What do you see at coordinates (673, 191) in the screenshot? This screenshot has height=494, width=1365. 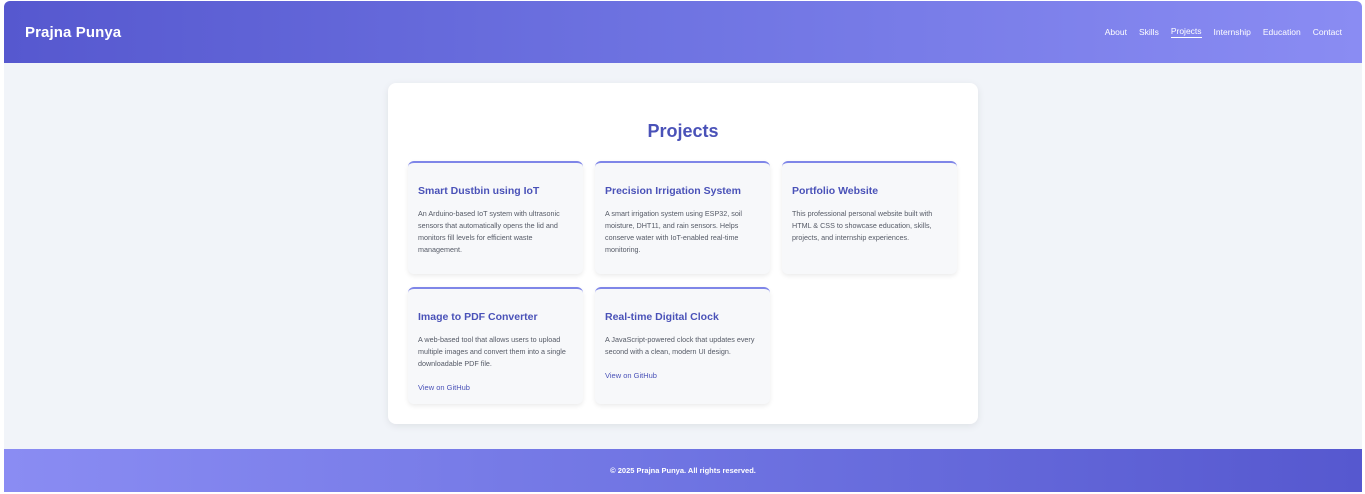 I see `project-title: Precision Irrigation System` at bounding box center [673, 191].